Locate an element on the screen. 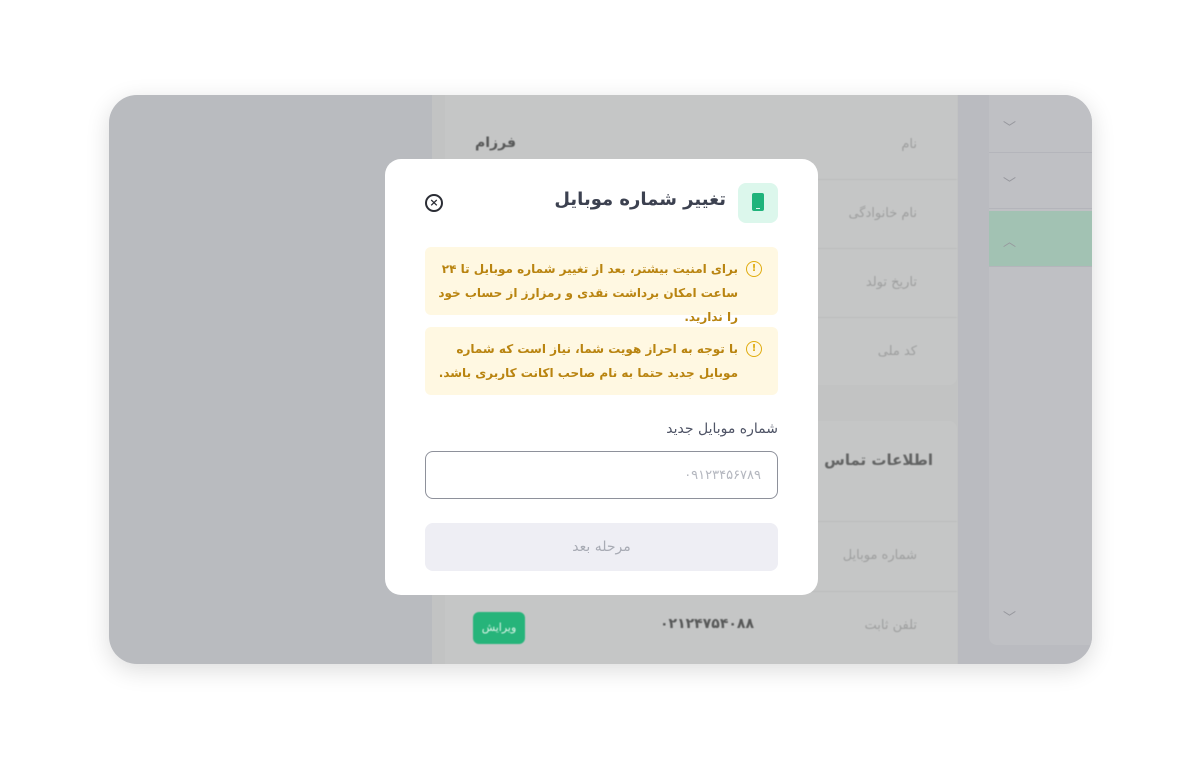 This screenshot has width=1197, height=759. next-step-button: مرحله بعد is located at coordinates (601, 547).